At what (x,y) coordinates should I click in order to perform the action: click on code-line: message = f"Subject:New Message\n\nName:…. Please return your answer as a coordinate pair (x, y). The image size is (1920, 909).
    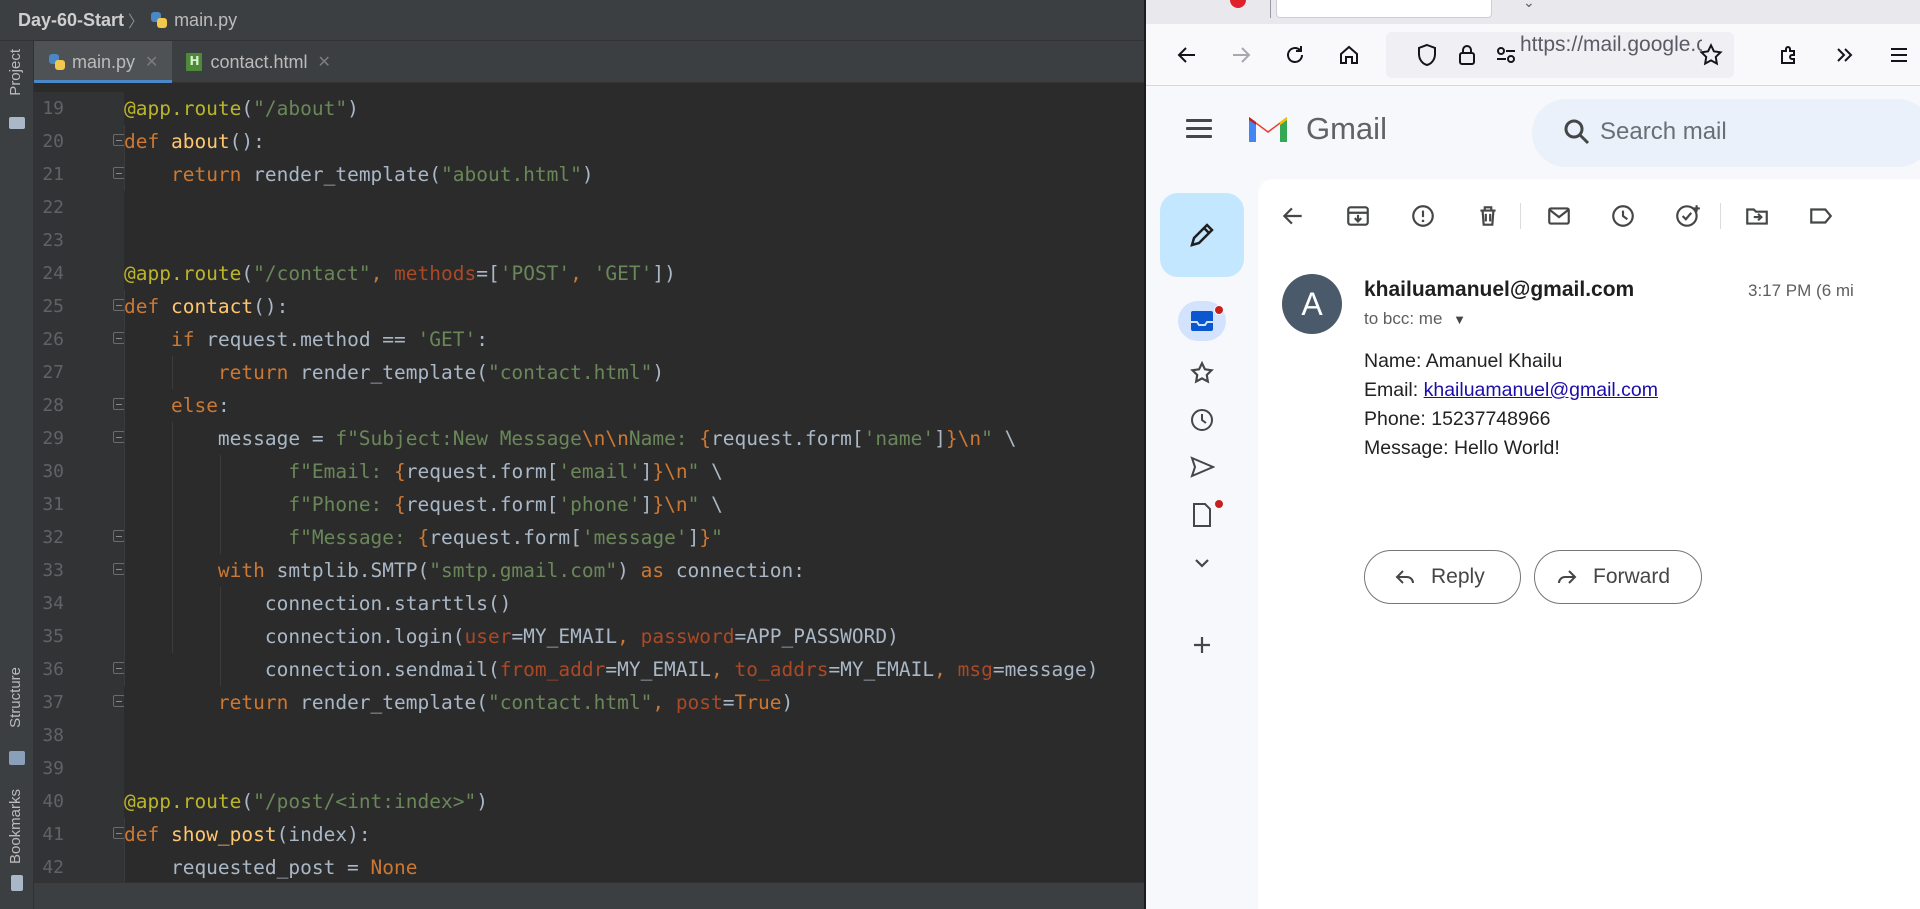
    Looking at the image, I should click on (570, 438).